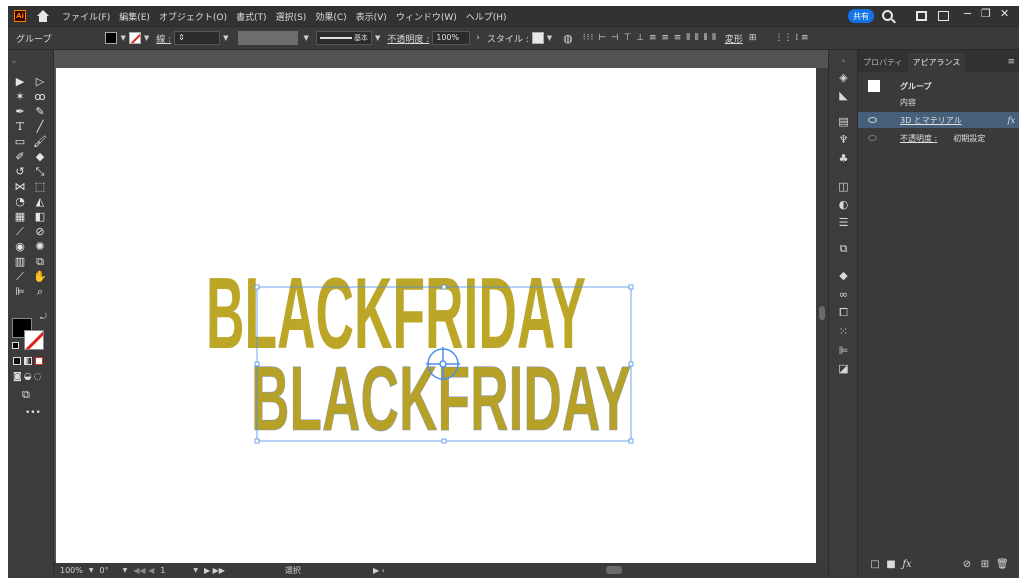 The image size is (1024, 583). What do you see at coordinates (293, 570) in the screenshot?
I see `status-mode: 選択` at bounding box center [293, 570].